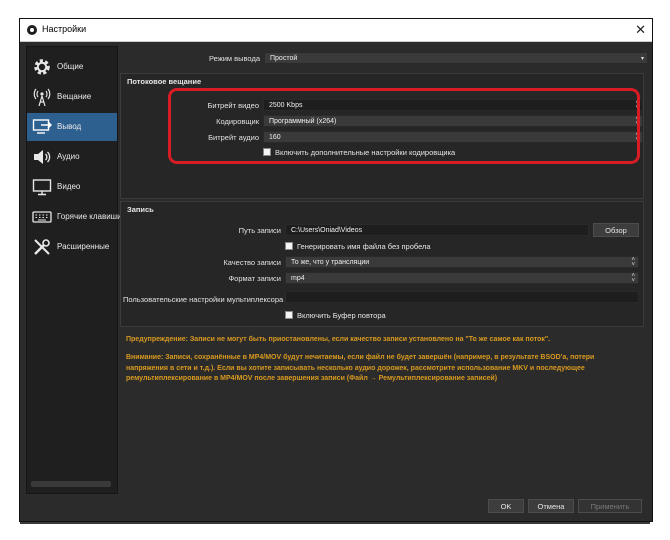 The height and width of the screenshot is (540, 670). Describe the element at coordinates (364, 246) in the screenshot. I see `no-space-filename-label: Генерировать имя файла без пробела` at that location.